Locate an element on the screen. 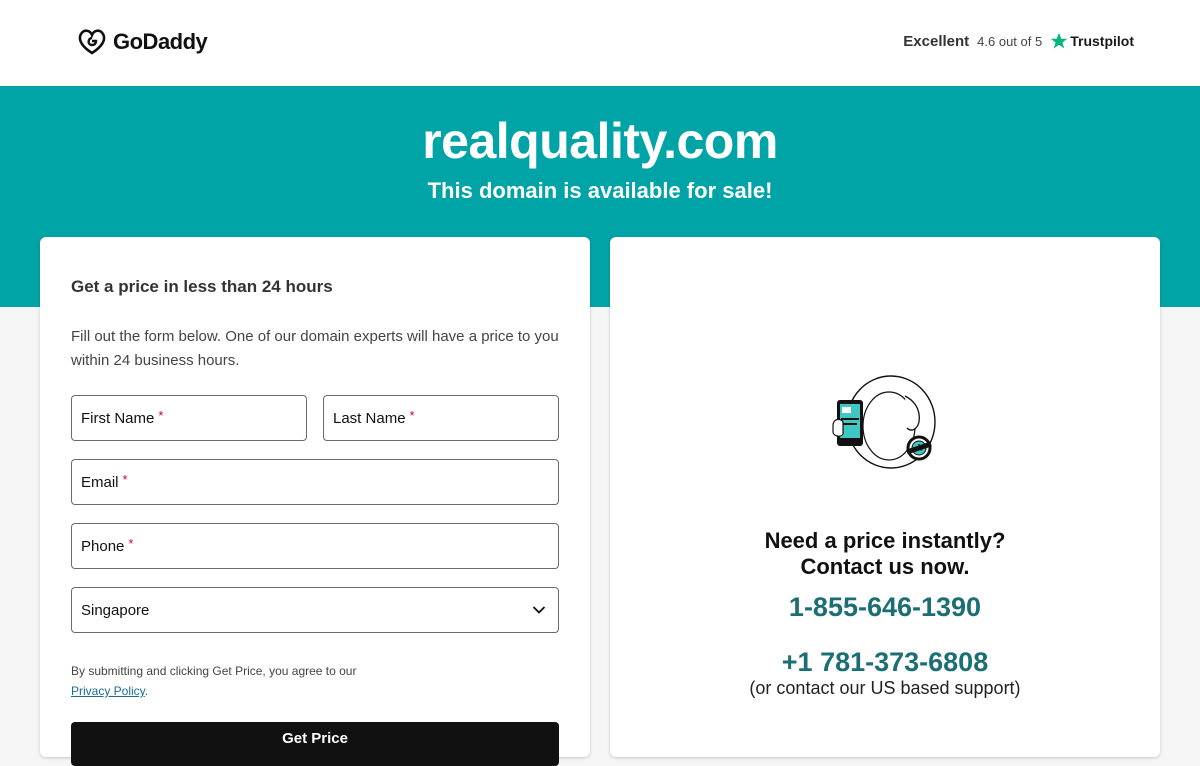  last-name-label: Last Name is located at coordinates (369, 418).